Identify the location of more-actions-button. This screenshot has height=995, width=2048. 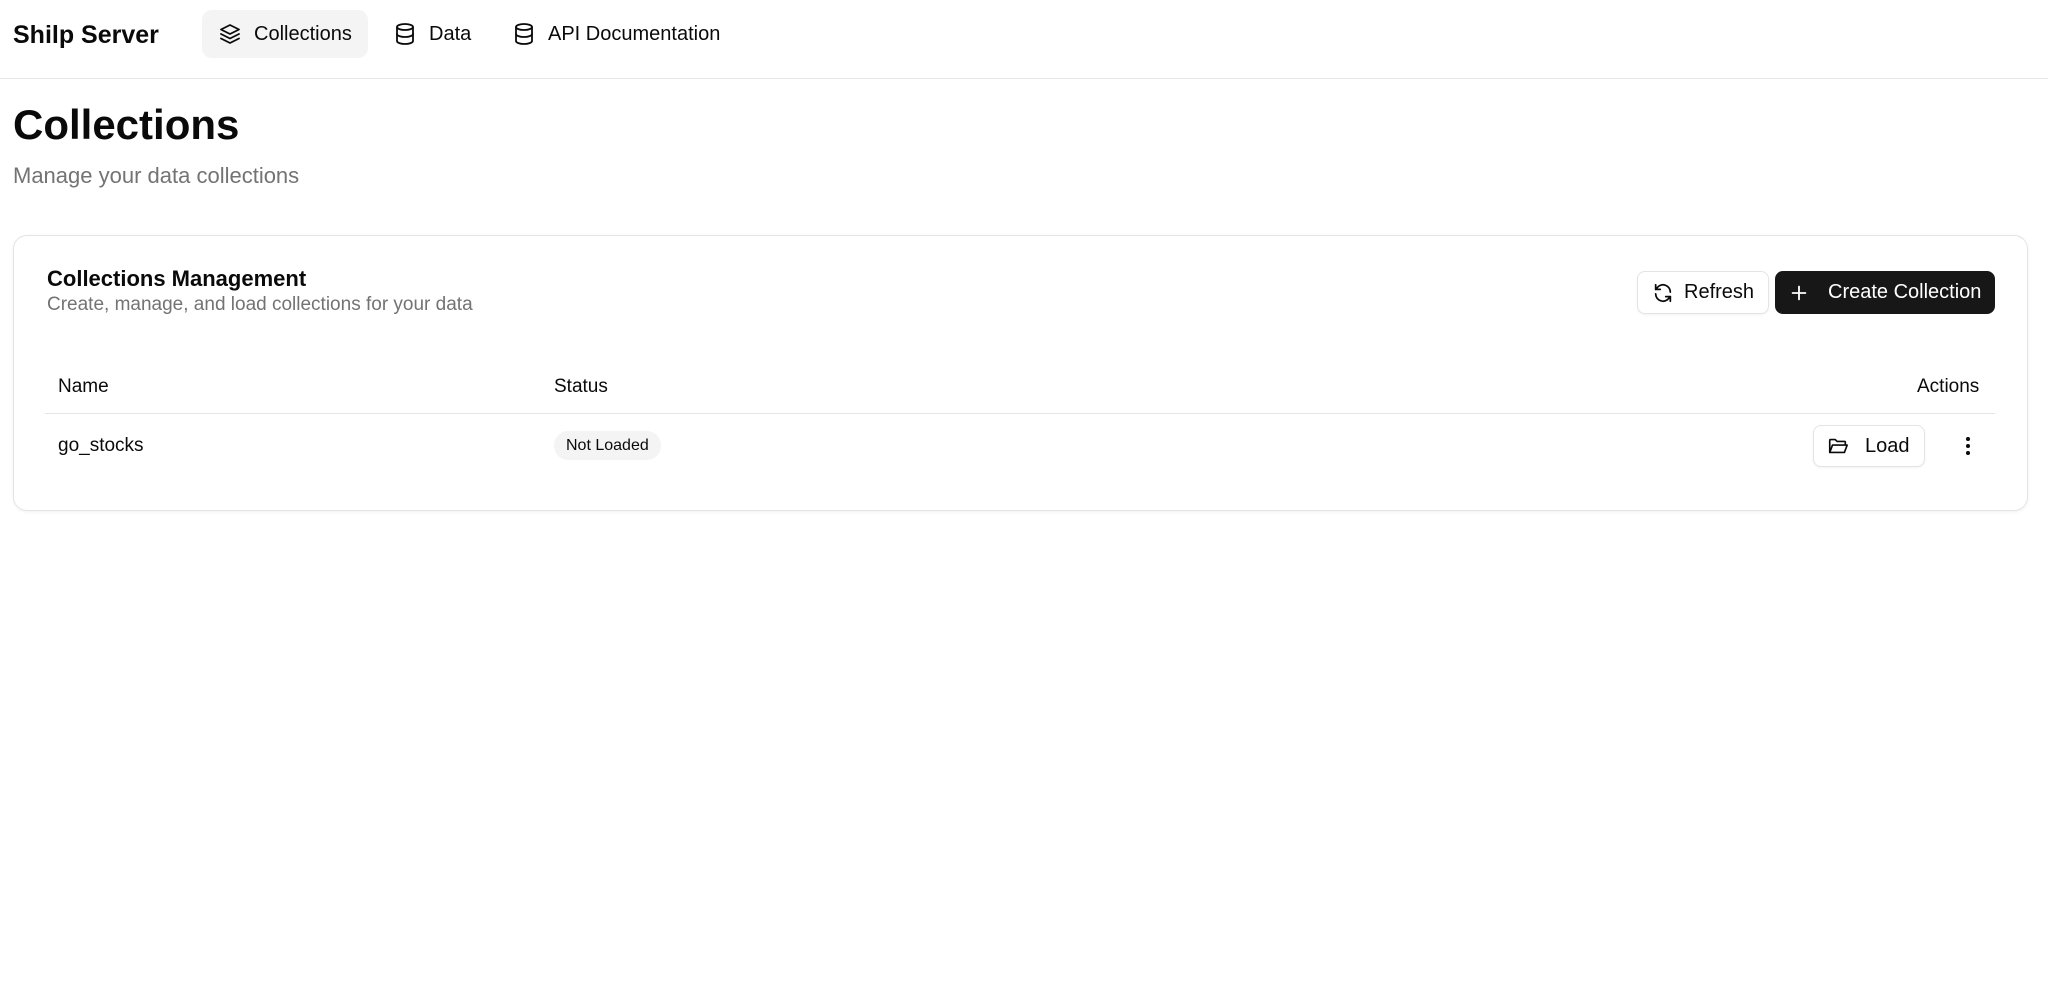
(1968, 446).